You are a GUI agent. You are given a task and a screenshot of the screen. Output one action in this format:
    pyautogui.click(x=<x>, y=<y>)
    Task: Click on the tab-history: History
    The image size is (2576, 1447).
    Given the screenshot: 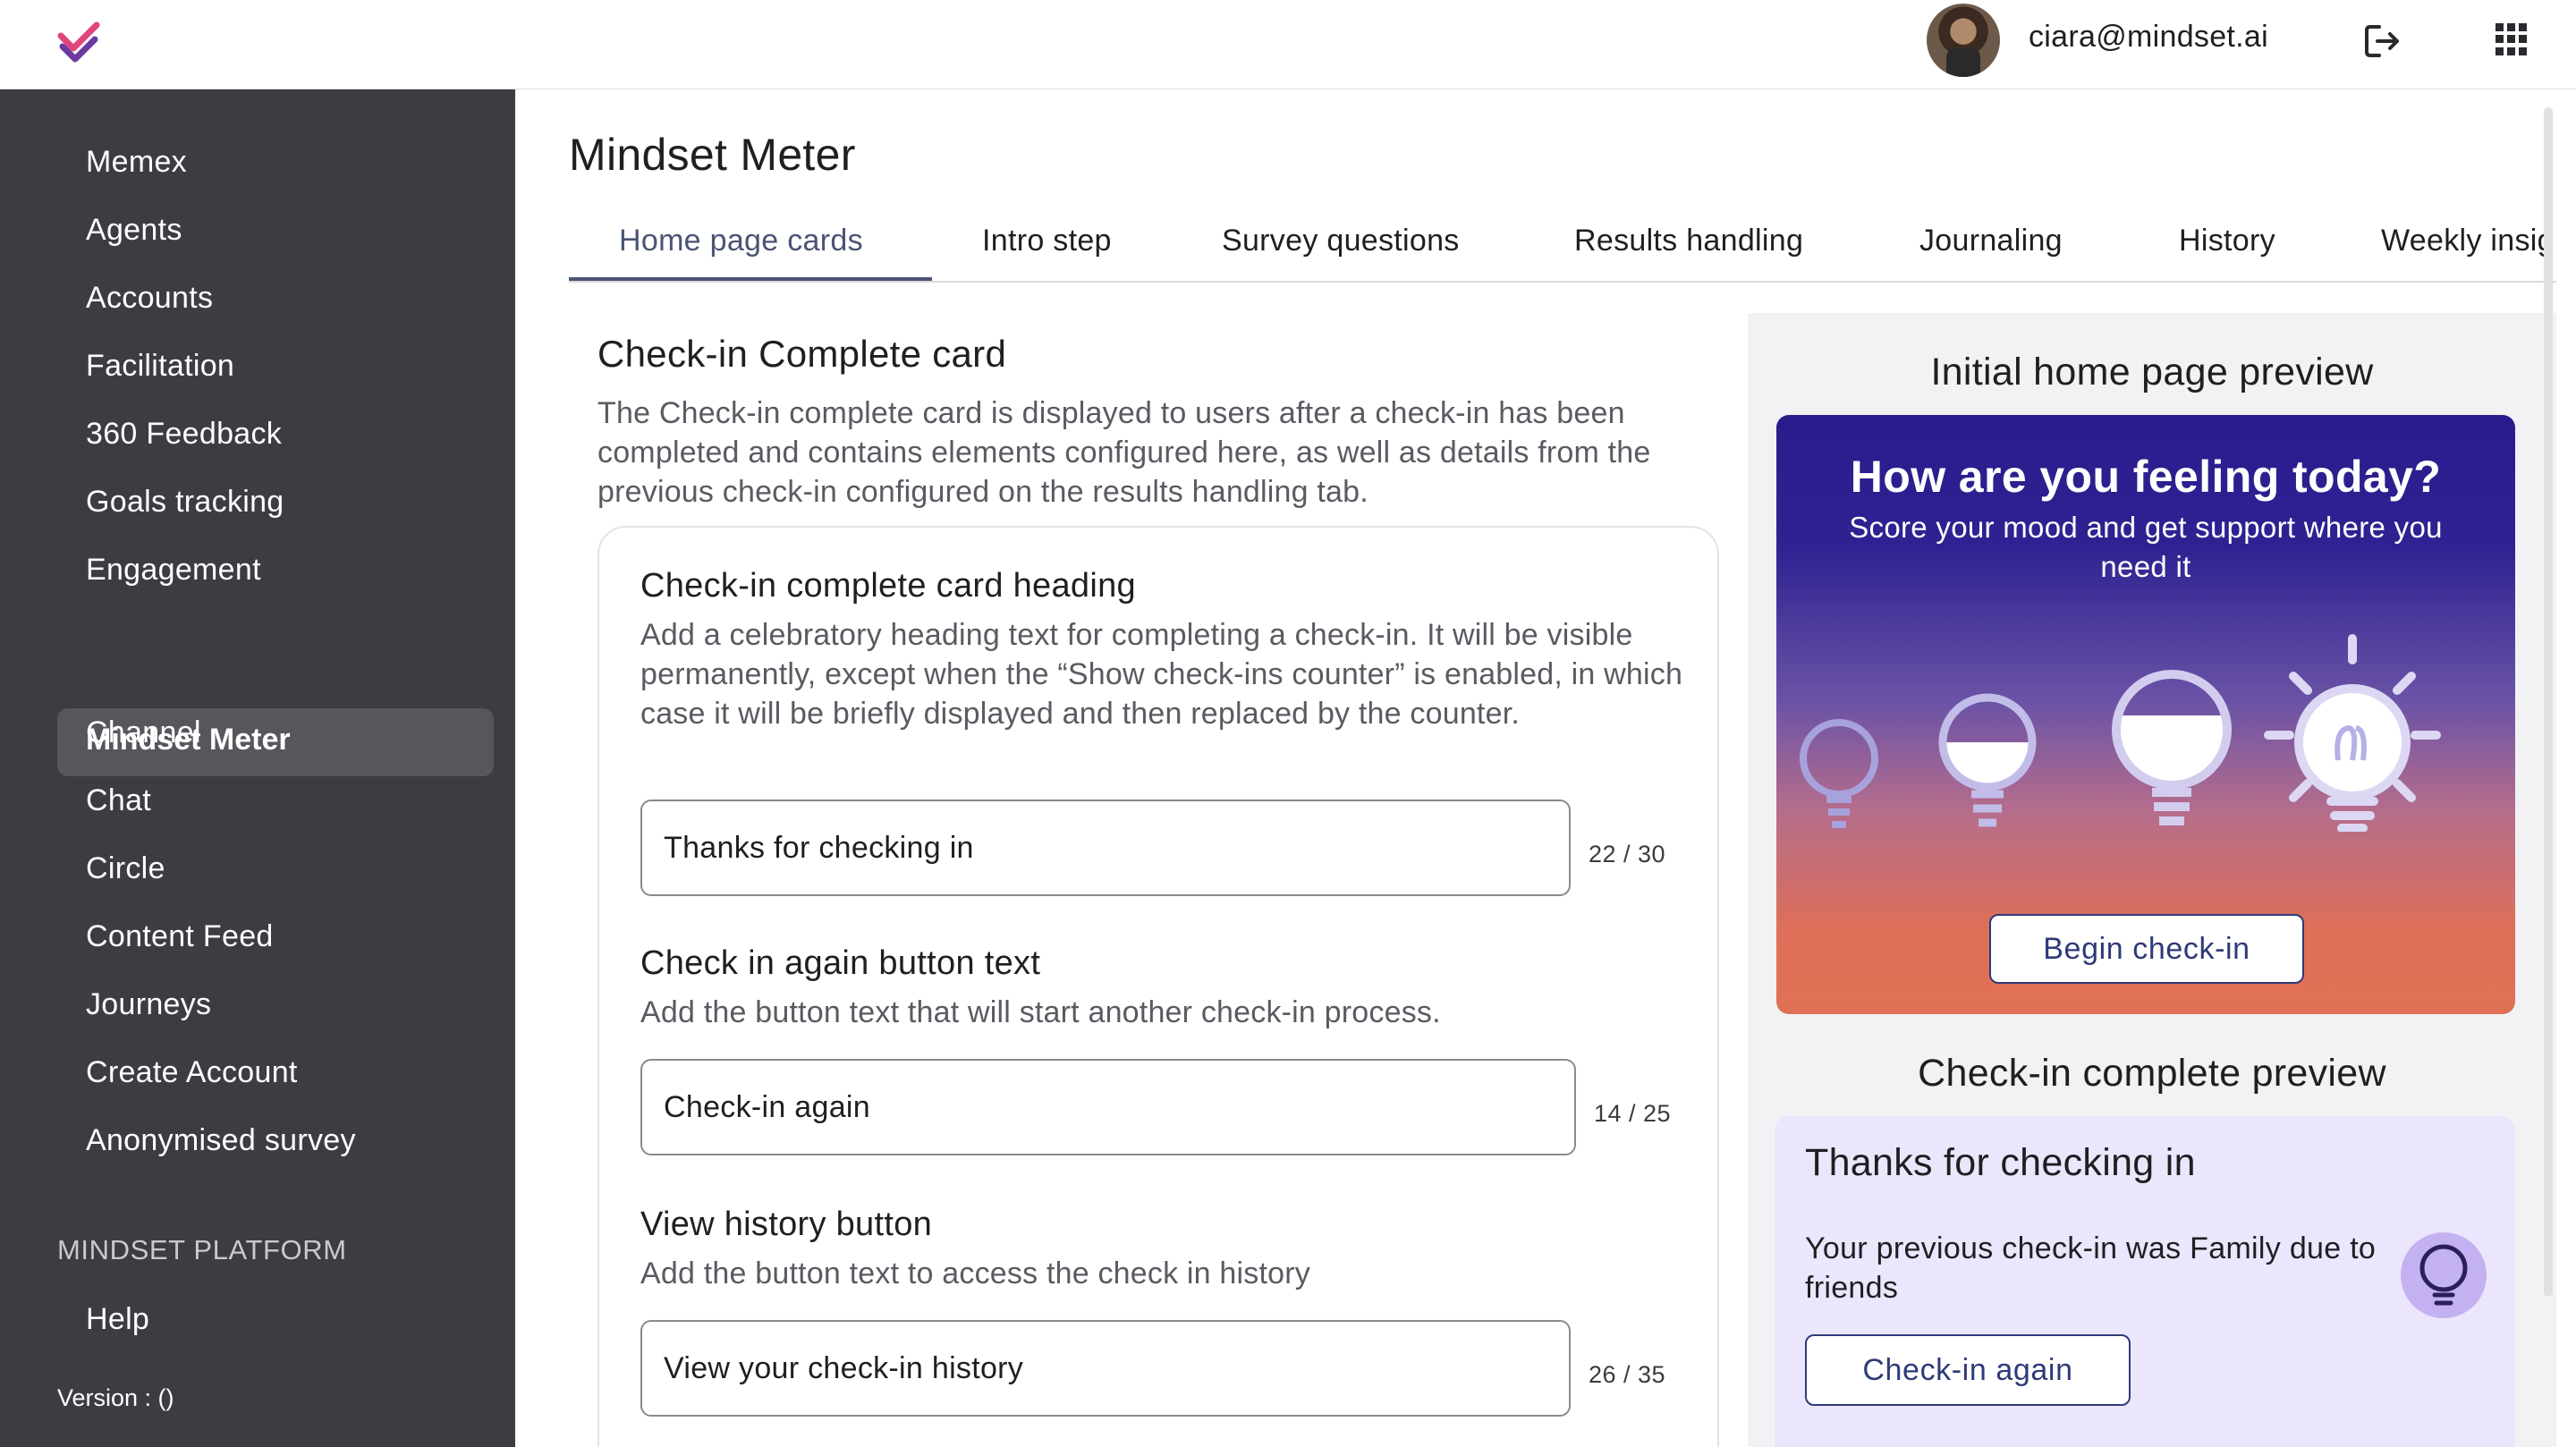 What is the action you would take?
    pyautogui.click(x=2227, y=241)
    